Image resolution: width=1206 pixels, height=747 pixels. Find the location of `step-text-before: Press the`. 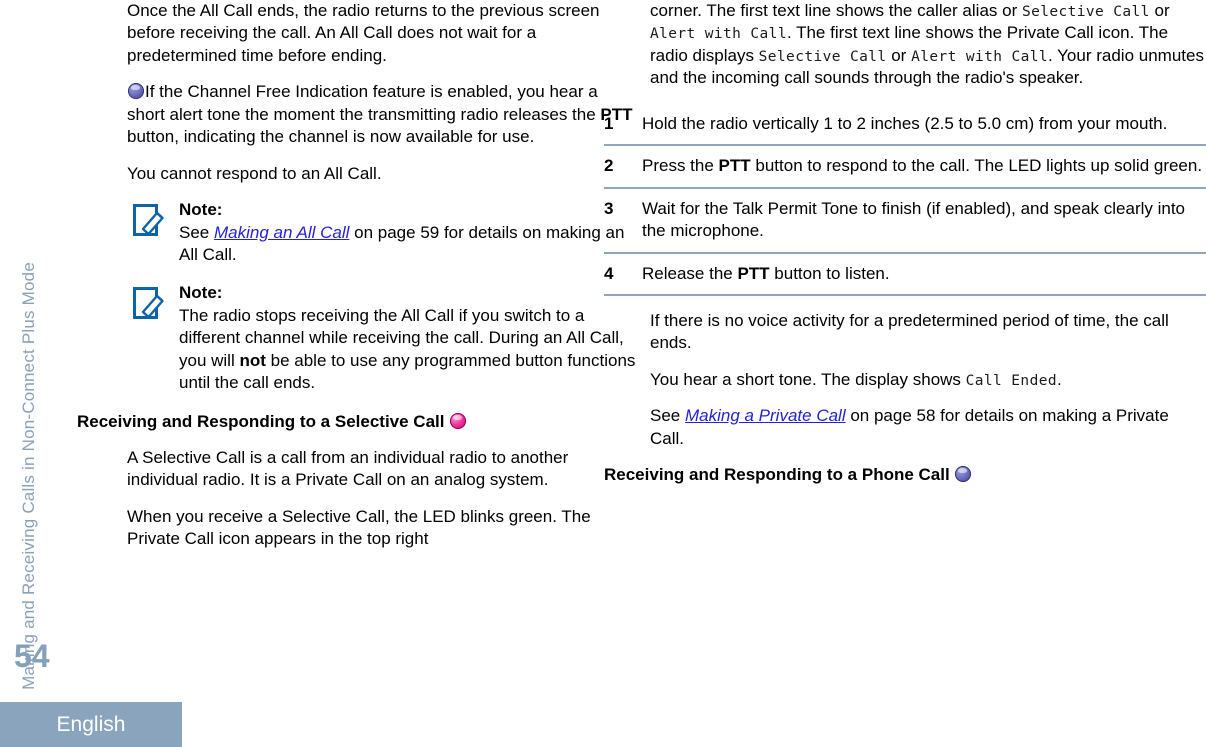

step-text-before: Press the is located at coordinates (680, 166).